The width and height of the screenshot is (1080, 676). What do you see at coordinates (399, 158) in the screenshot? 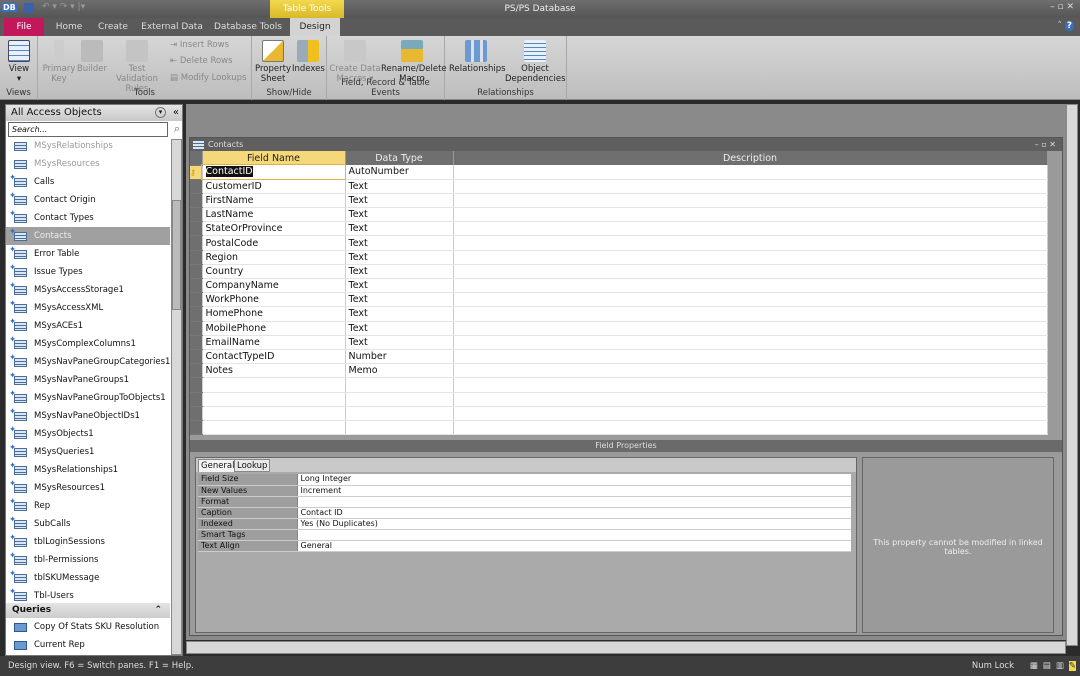
I see `col-data-type: Data Type` at bounding box center [399, 158].